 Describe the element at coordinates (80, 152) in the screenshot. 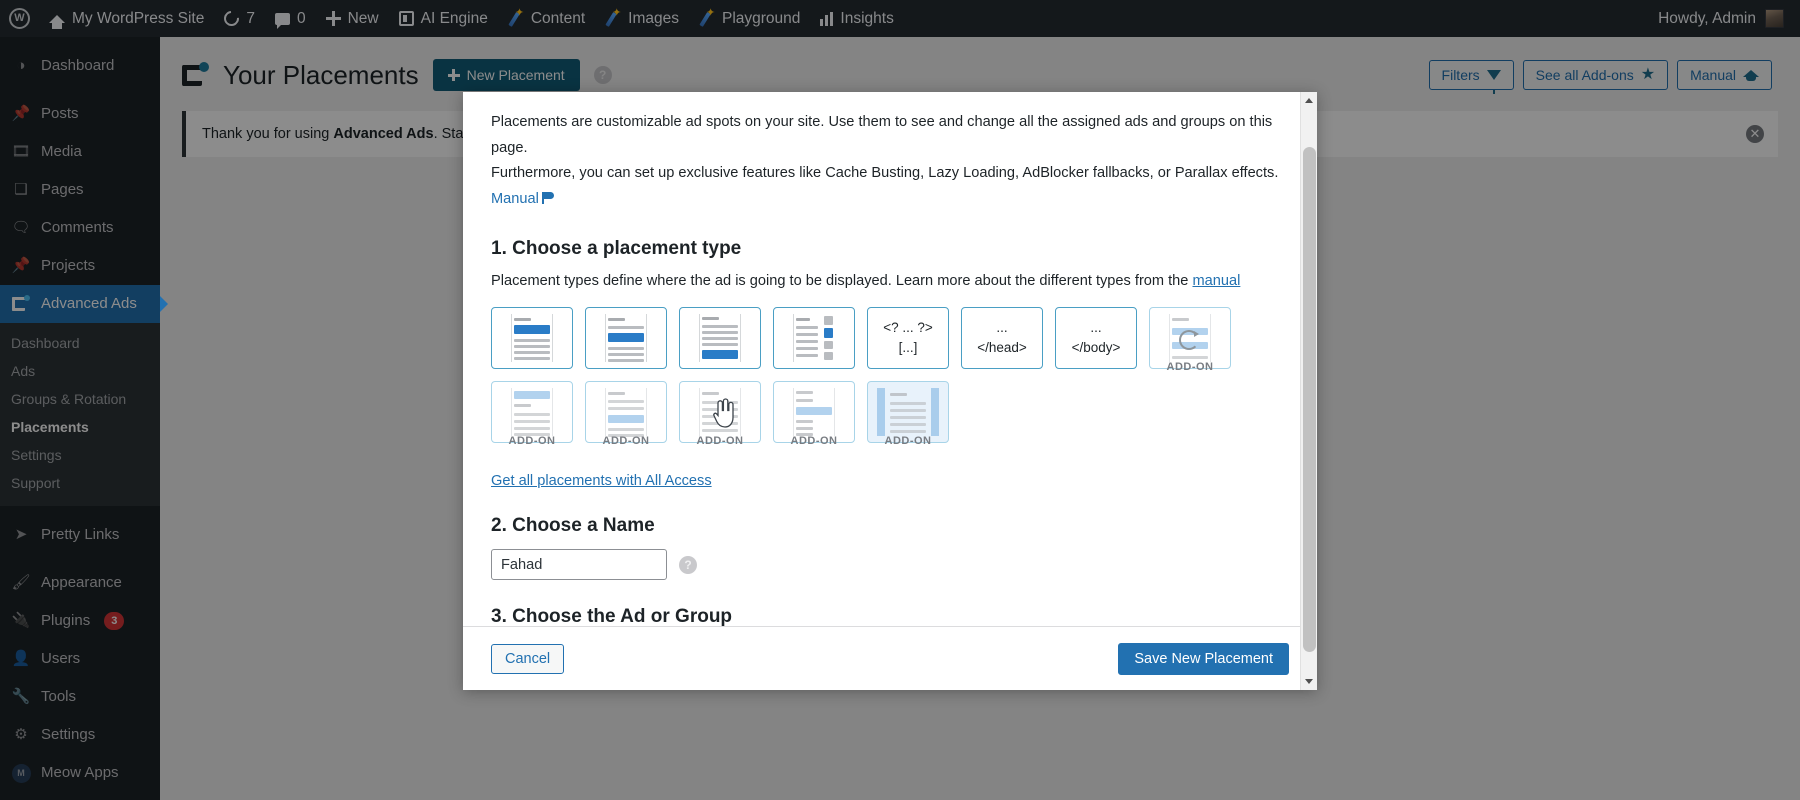

I see `sidebar-item-media: 🎞 Media` at that location.